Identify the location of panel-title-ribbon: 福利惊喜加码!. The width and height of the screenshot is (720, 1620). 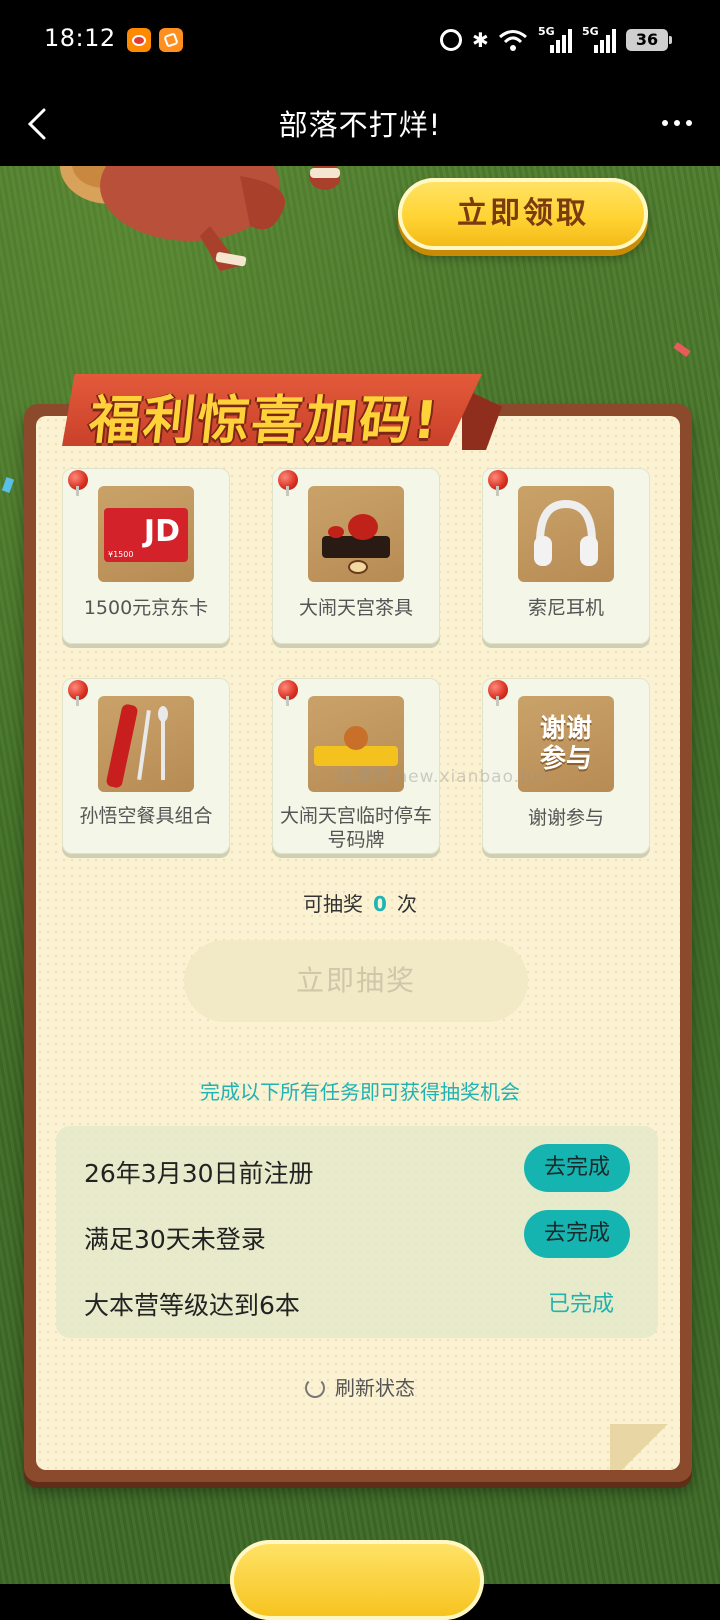
(282, 410).